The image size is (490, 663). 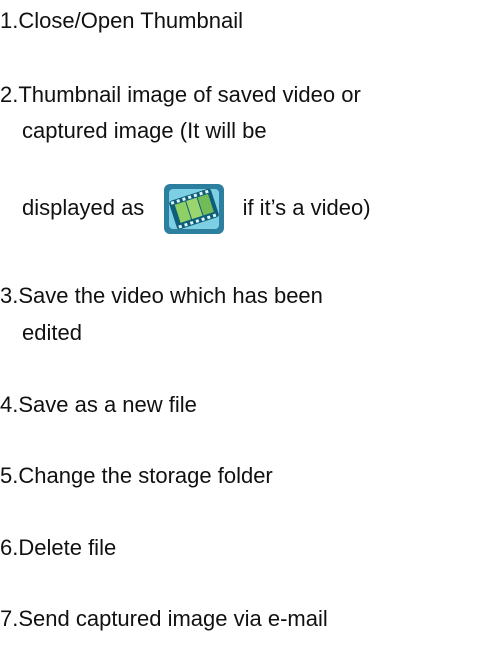 What do you see at coordinates (180, 95) in the screenshot?
I see `item-2-line-1: 2.Thumbnail image of saved video or` at bounding box center [180, 95].